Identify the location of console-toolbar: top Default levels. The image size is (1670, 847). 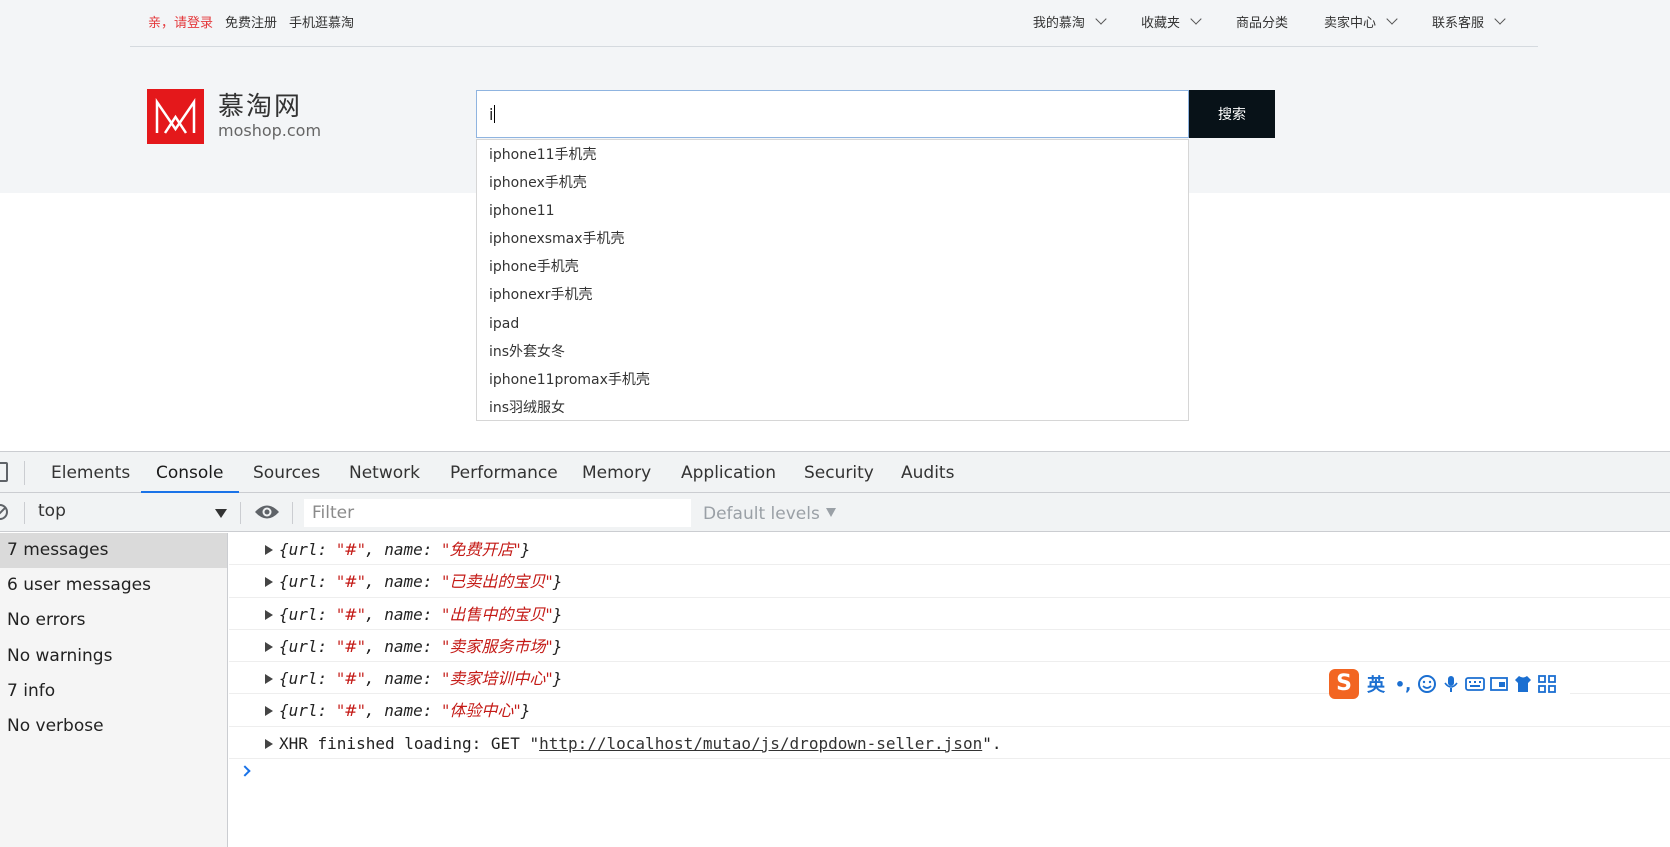
(835, 512).